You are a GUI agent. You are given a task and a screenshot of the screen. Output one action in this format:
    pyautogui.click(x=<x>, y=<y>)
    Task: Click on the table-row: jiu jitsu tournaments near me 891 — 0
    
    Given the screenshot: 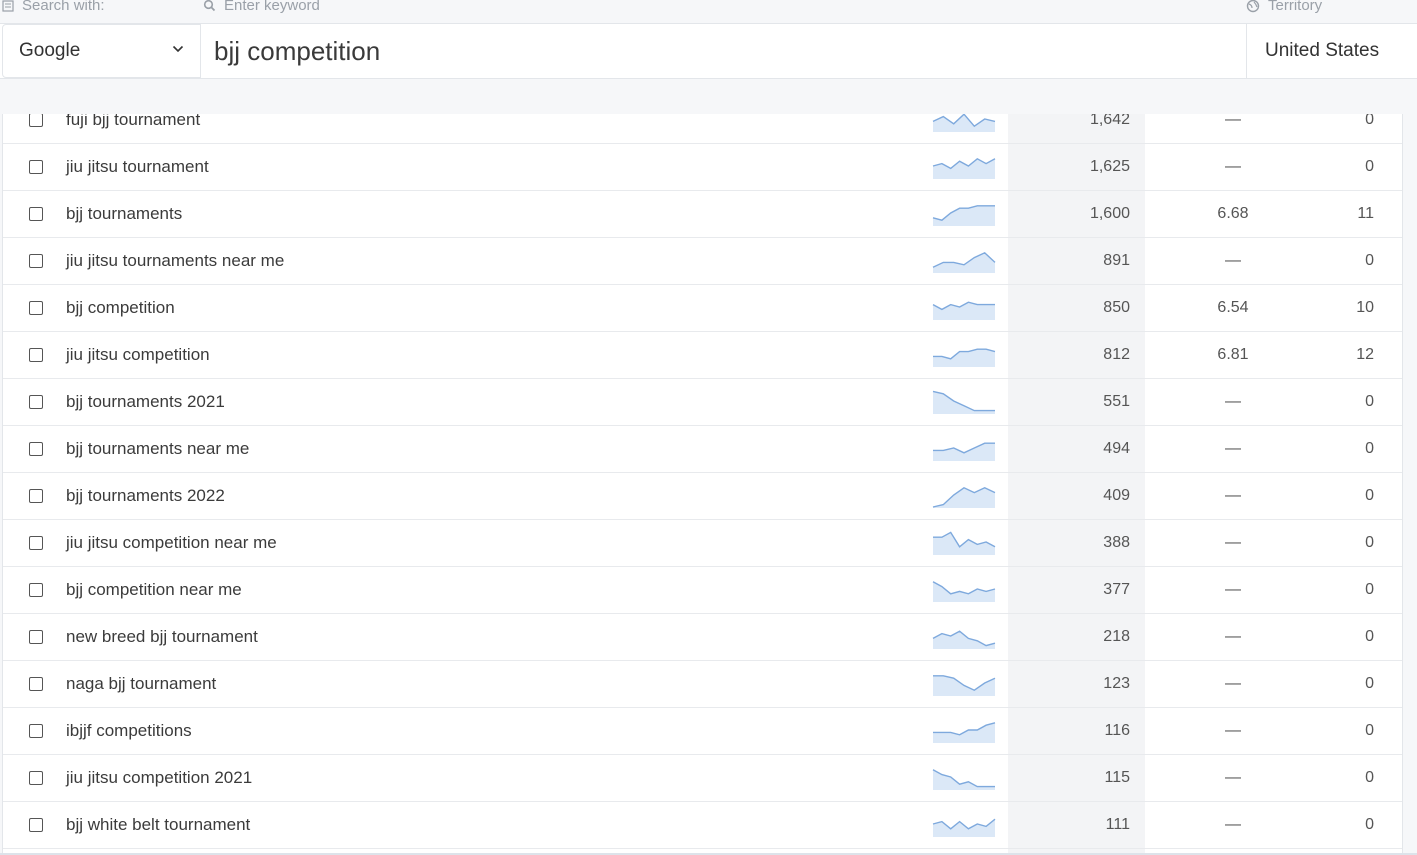 What is the action you would take?
    pyautogui.click(x=702, y=261)
    